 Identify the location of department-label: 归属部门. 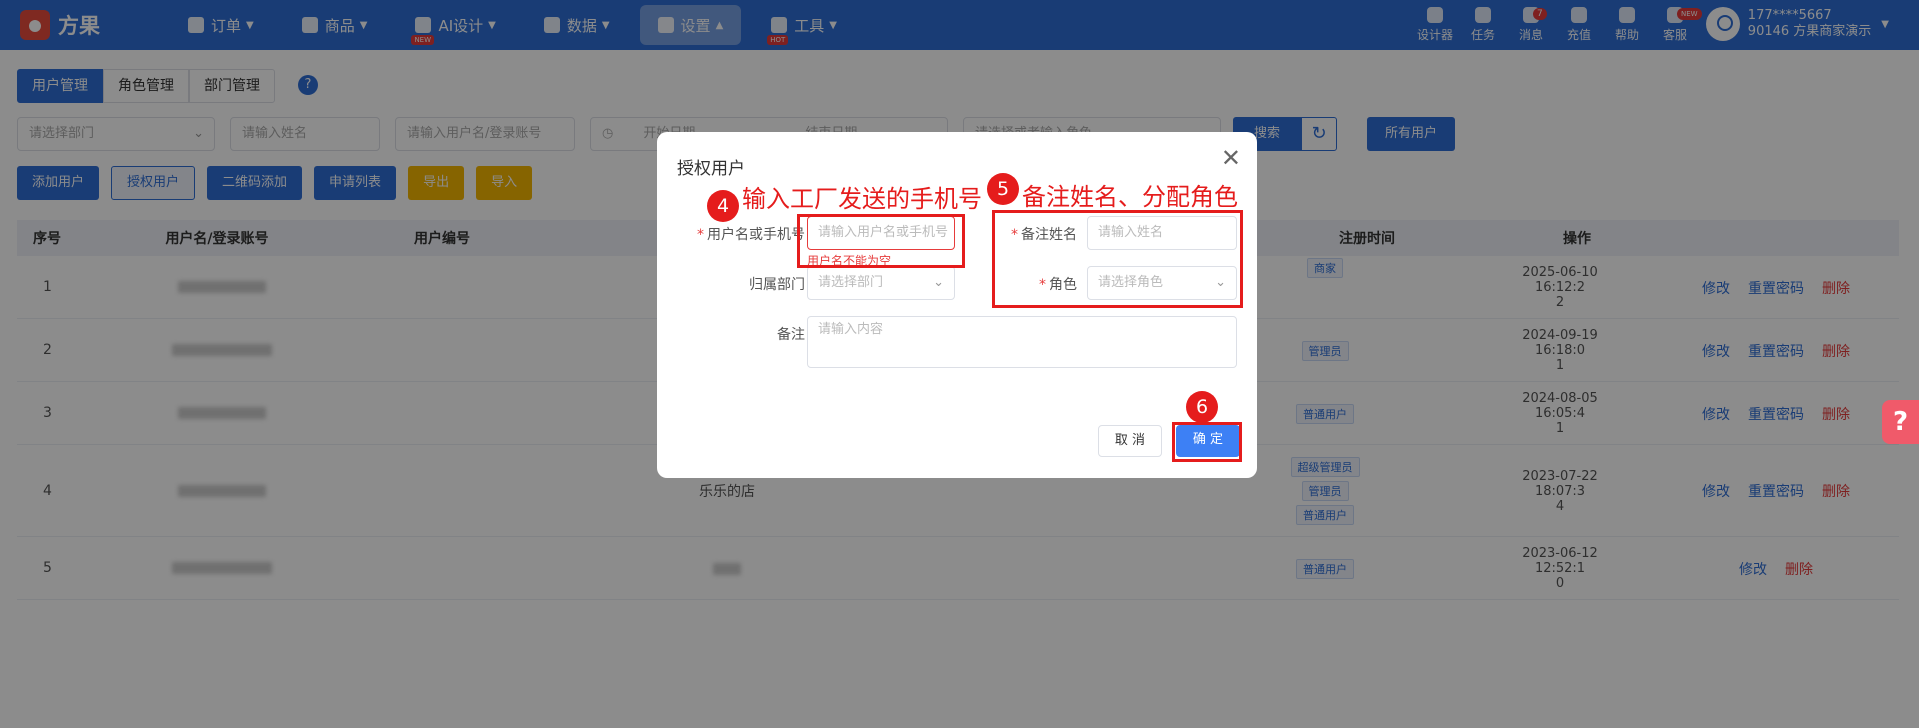
(777, 285).